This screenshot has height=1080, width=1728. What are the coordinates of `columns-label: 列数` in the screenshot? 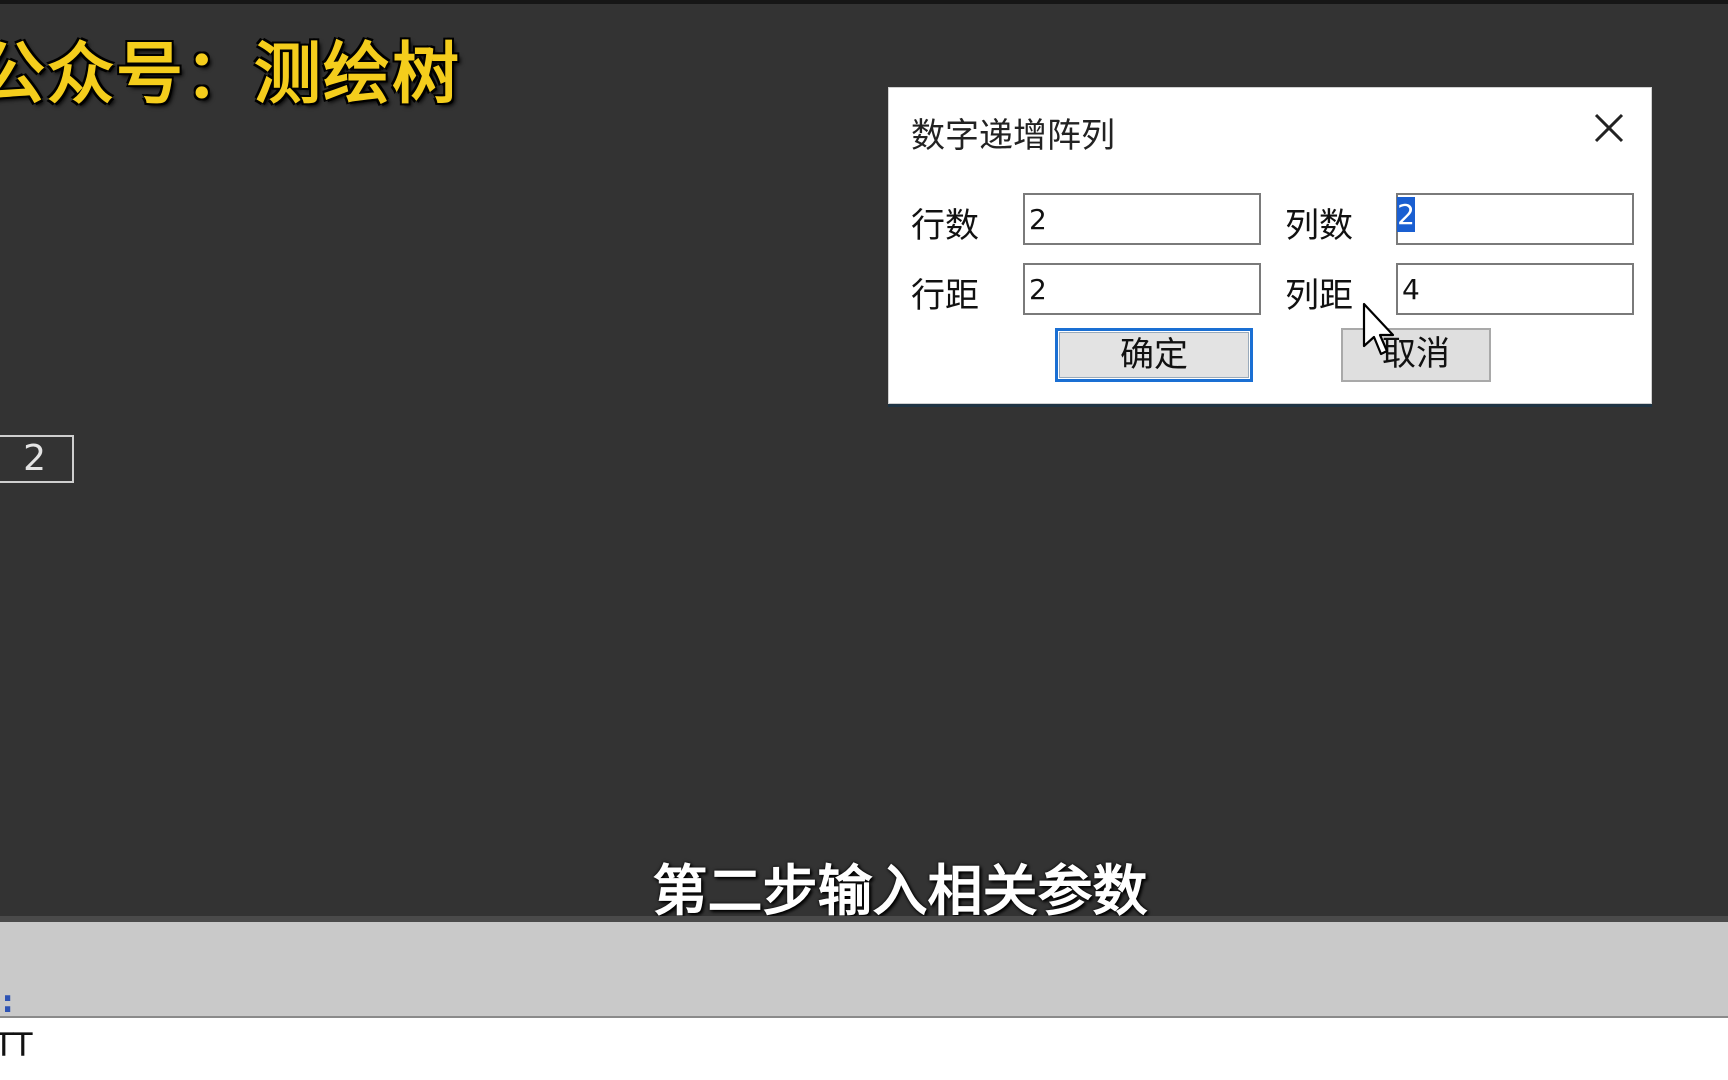 It's located at (1319, 226).